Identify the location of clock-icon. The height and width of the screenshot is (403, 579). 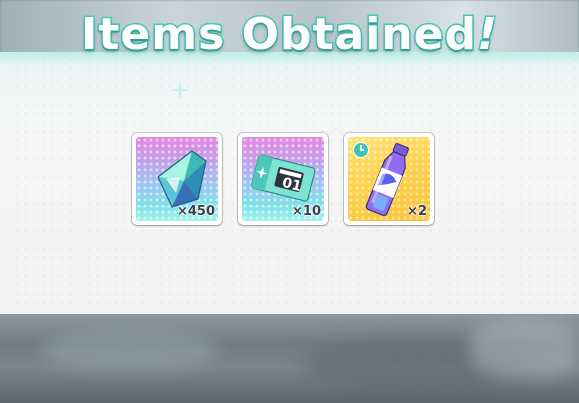
(361, 150).